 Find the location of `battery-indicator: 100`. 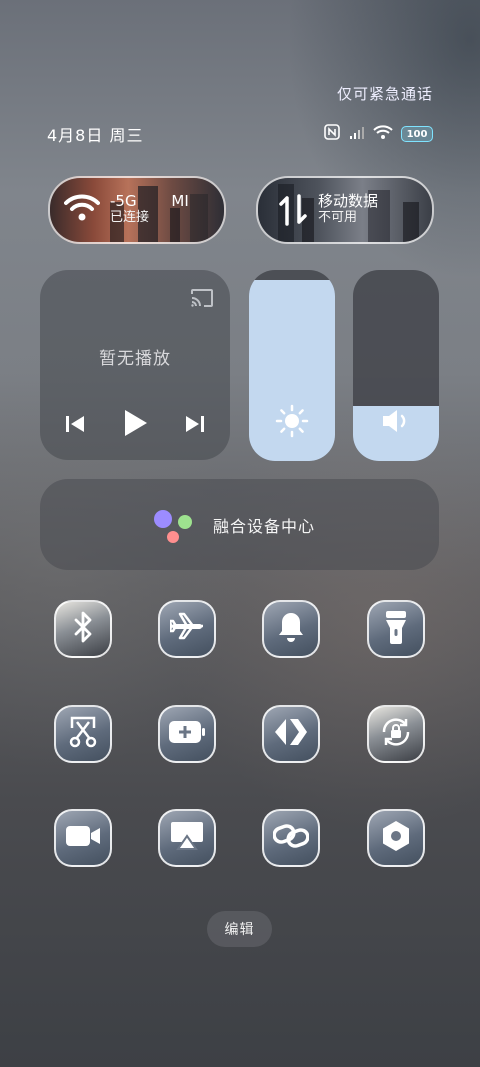

battery-indicator: 100 is located at coordinates (417, 134).